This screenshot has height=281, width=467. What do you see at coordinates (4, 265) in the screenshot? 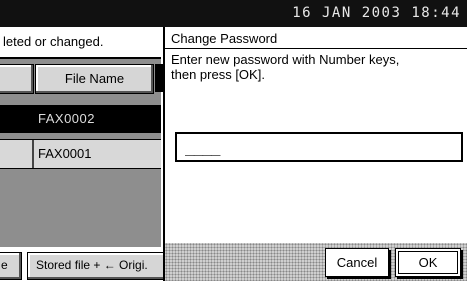
I see `partial-button-label: e` at bounding box center [4, 265].